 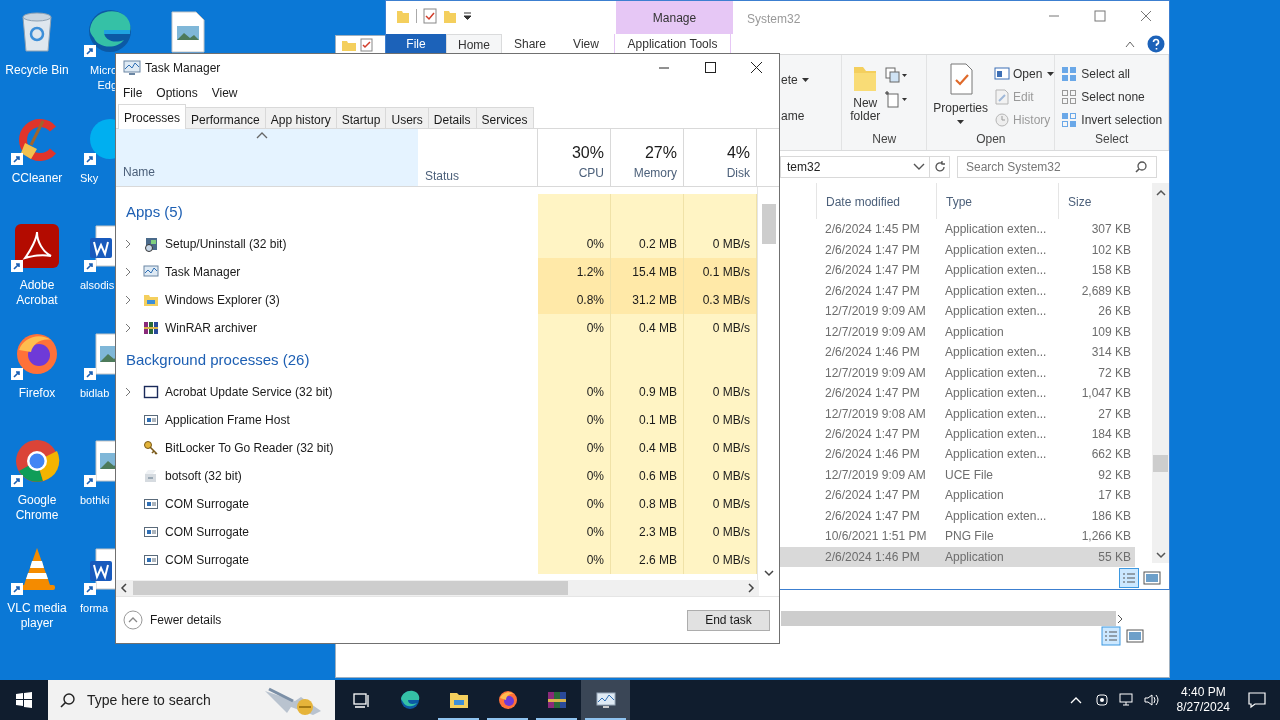 What do you see at coordinates (865, 93) in the screenshot?
I see `new-folder-button: New folder` at bounding box center [865, 93].